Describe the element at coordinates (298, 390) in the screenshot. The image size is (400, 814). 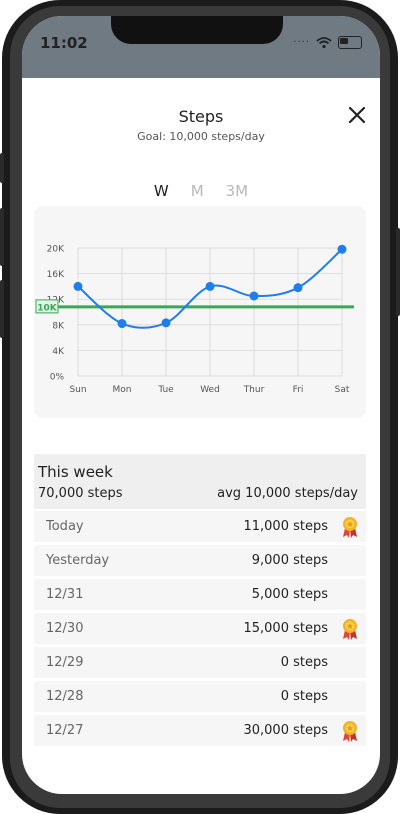
I see `x-tick-label: Fri` at that location.